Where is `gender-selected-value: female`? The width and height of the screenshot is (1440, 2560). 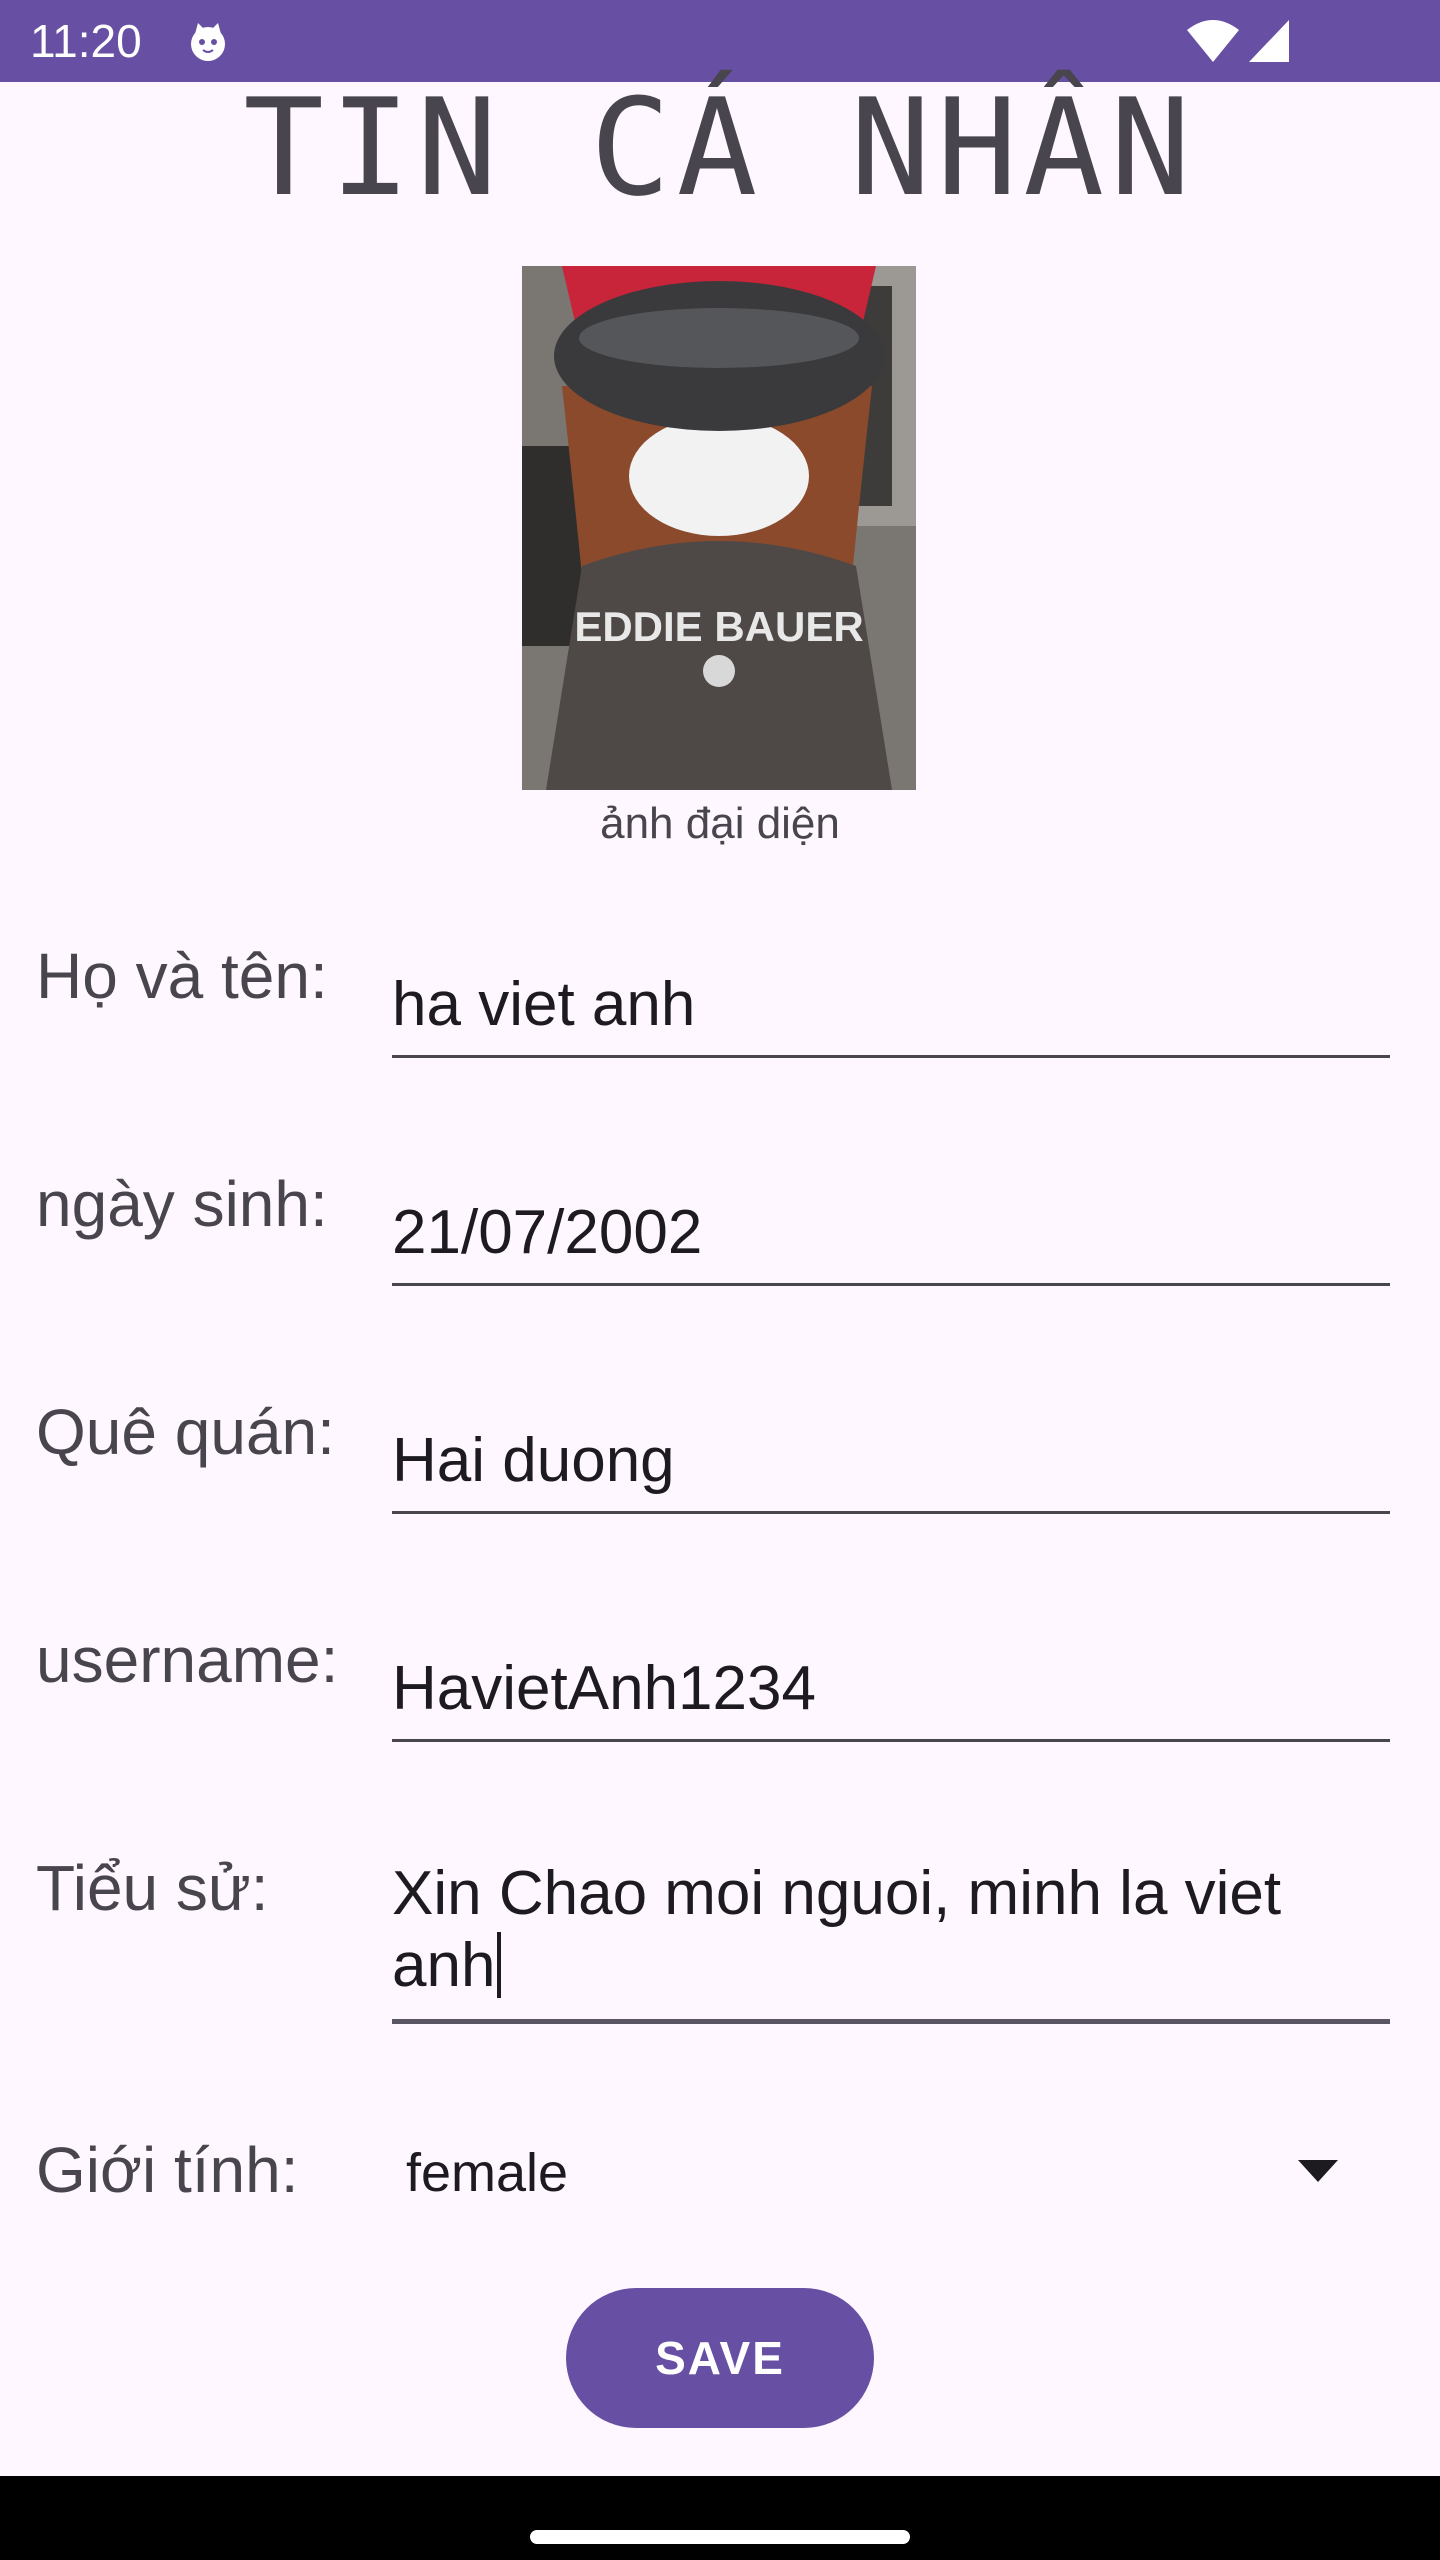
gender-selected-value: female is located at coordinates (487, 2173).